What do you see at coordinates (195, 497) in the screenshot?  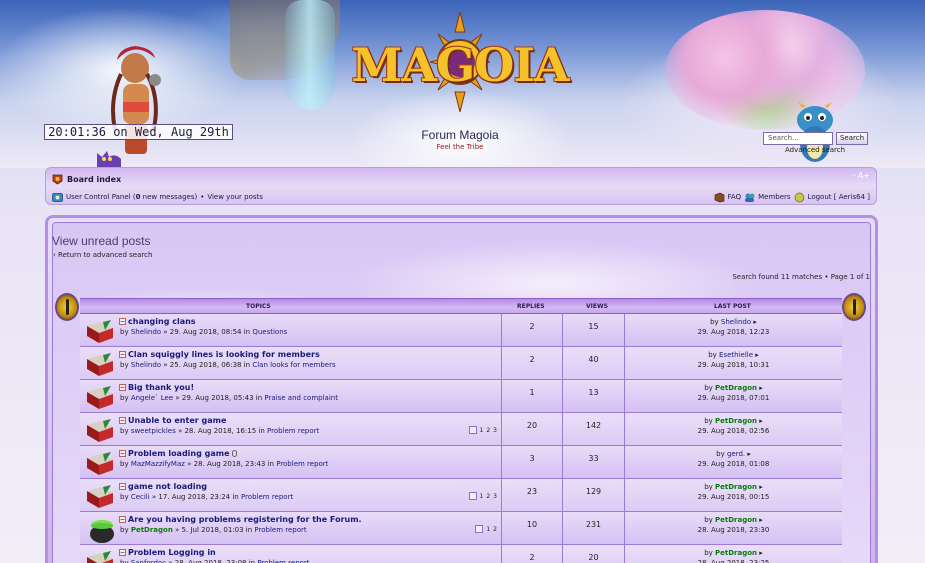 I see `topic-date: » 17. Aug 2018, 23:24 in` at bounding box center [195, 497].